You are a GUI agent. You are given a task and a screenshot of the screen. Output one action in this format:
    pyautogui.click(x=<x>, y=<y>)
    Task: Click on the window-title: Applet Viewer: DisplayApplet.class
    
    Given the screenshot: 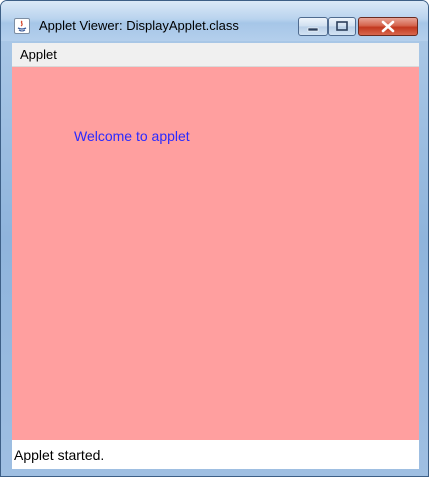 What is the action you would take?
    pyautogui.click(x=139, y=25)
    